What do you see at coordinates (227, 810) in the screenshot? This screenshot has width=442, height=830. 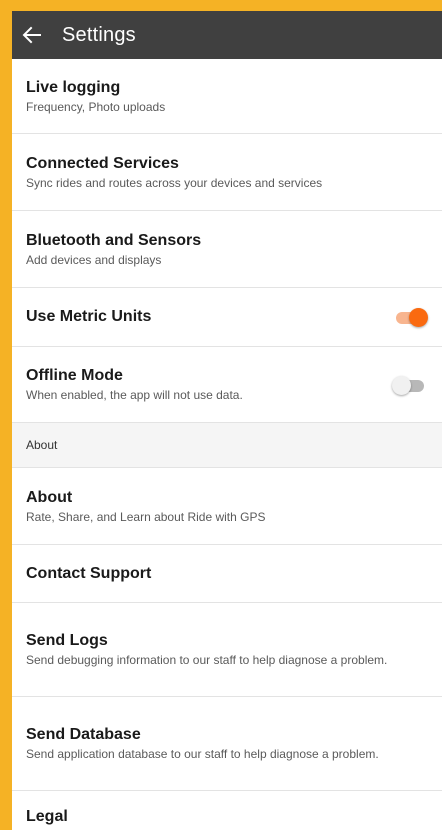 I see `setting-legal: Legal` at bounding box center [227, 810].